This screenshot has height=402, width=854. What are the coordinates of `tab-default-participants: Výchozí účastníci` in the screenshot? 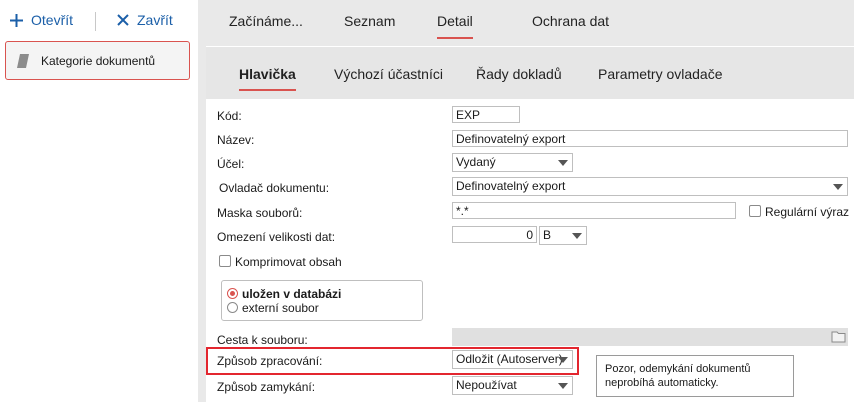 It's located at (388, 74).